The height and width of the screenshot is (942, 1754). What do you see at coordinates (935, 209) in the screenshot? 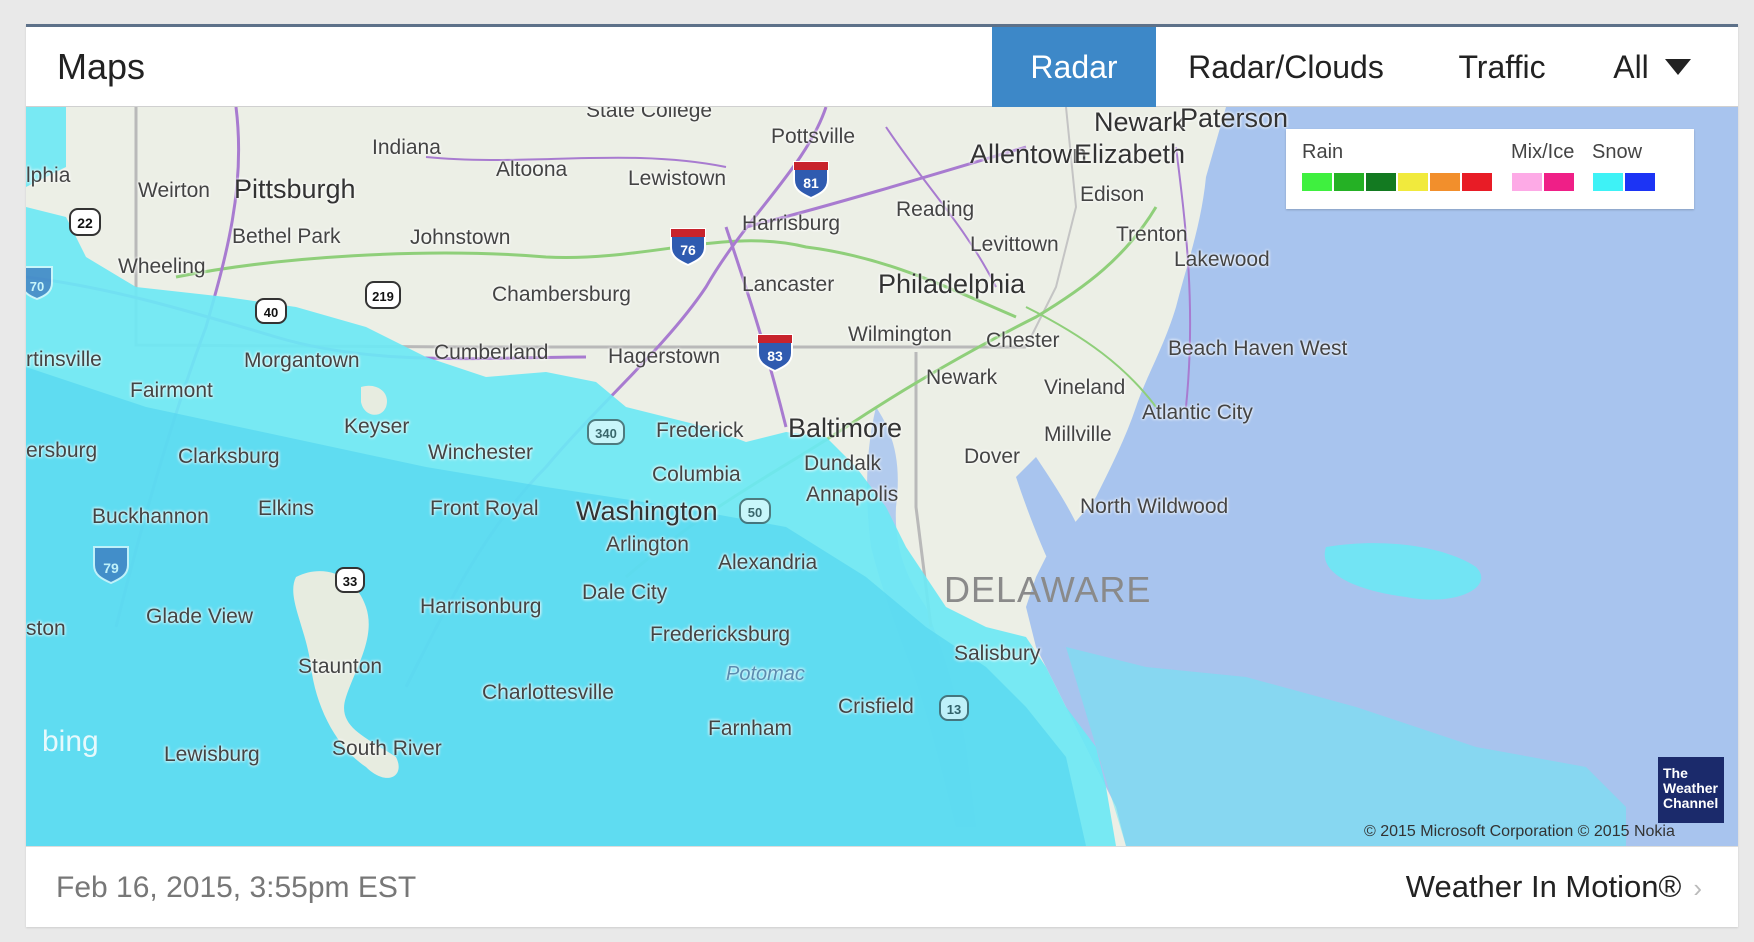
I see `label-reading: Reading` at bounding box center [935, 209].